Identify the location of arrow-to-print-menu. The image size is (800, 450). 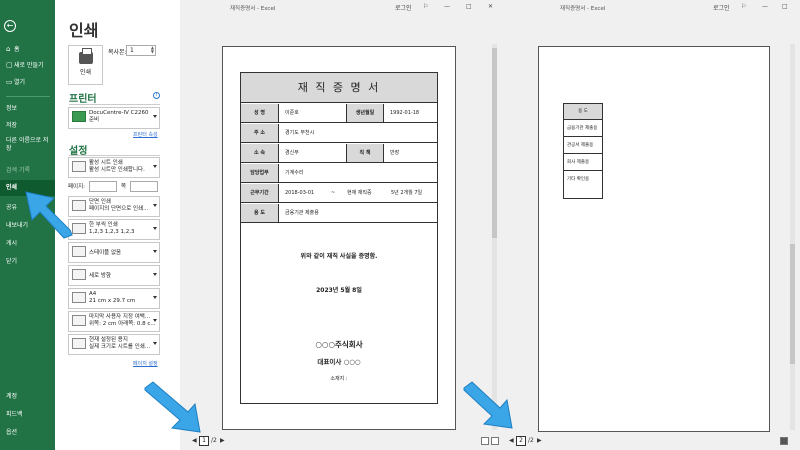
(49, 215).